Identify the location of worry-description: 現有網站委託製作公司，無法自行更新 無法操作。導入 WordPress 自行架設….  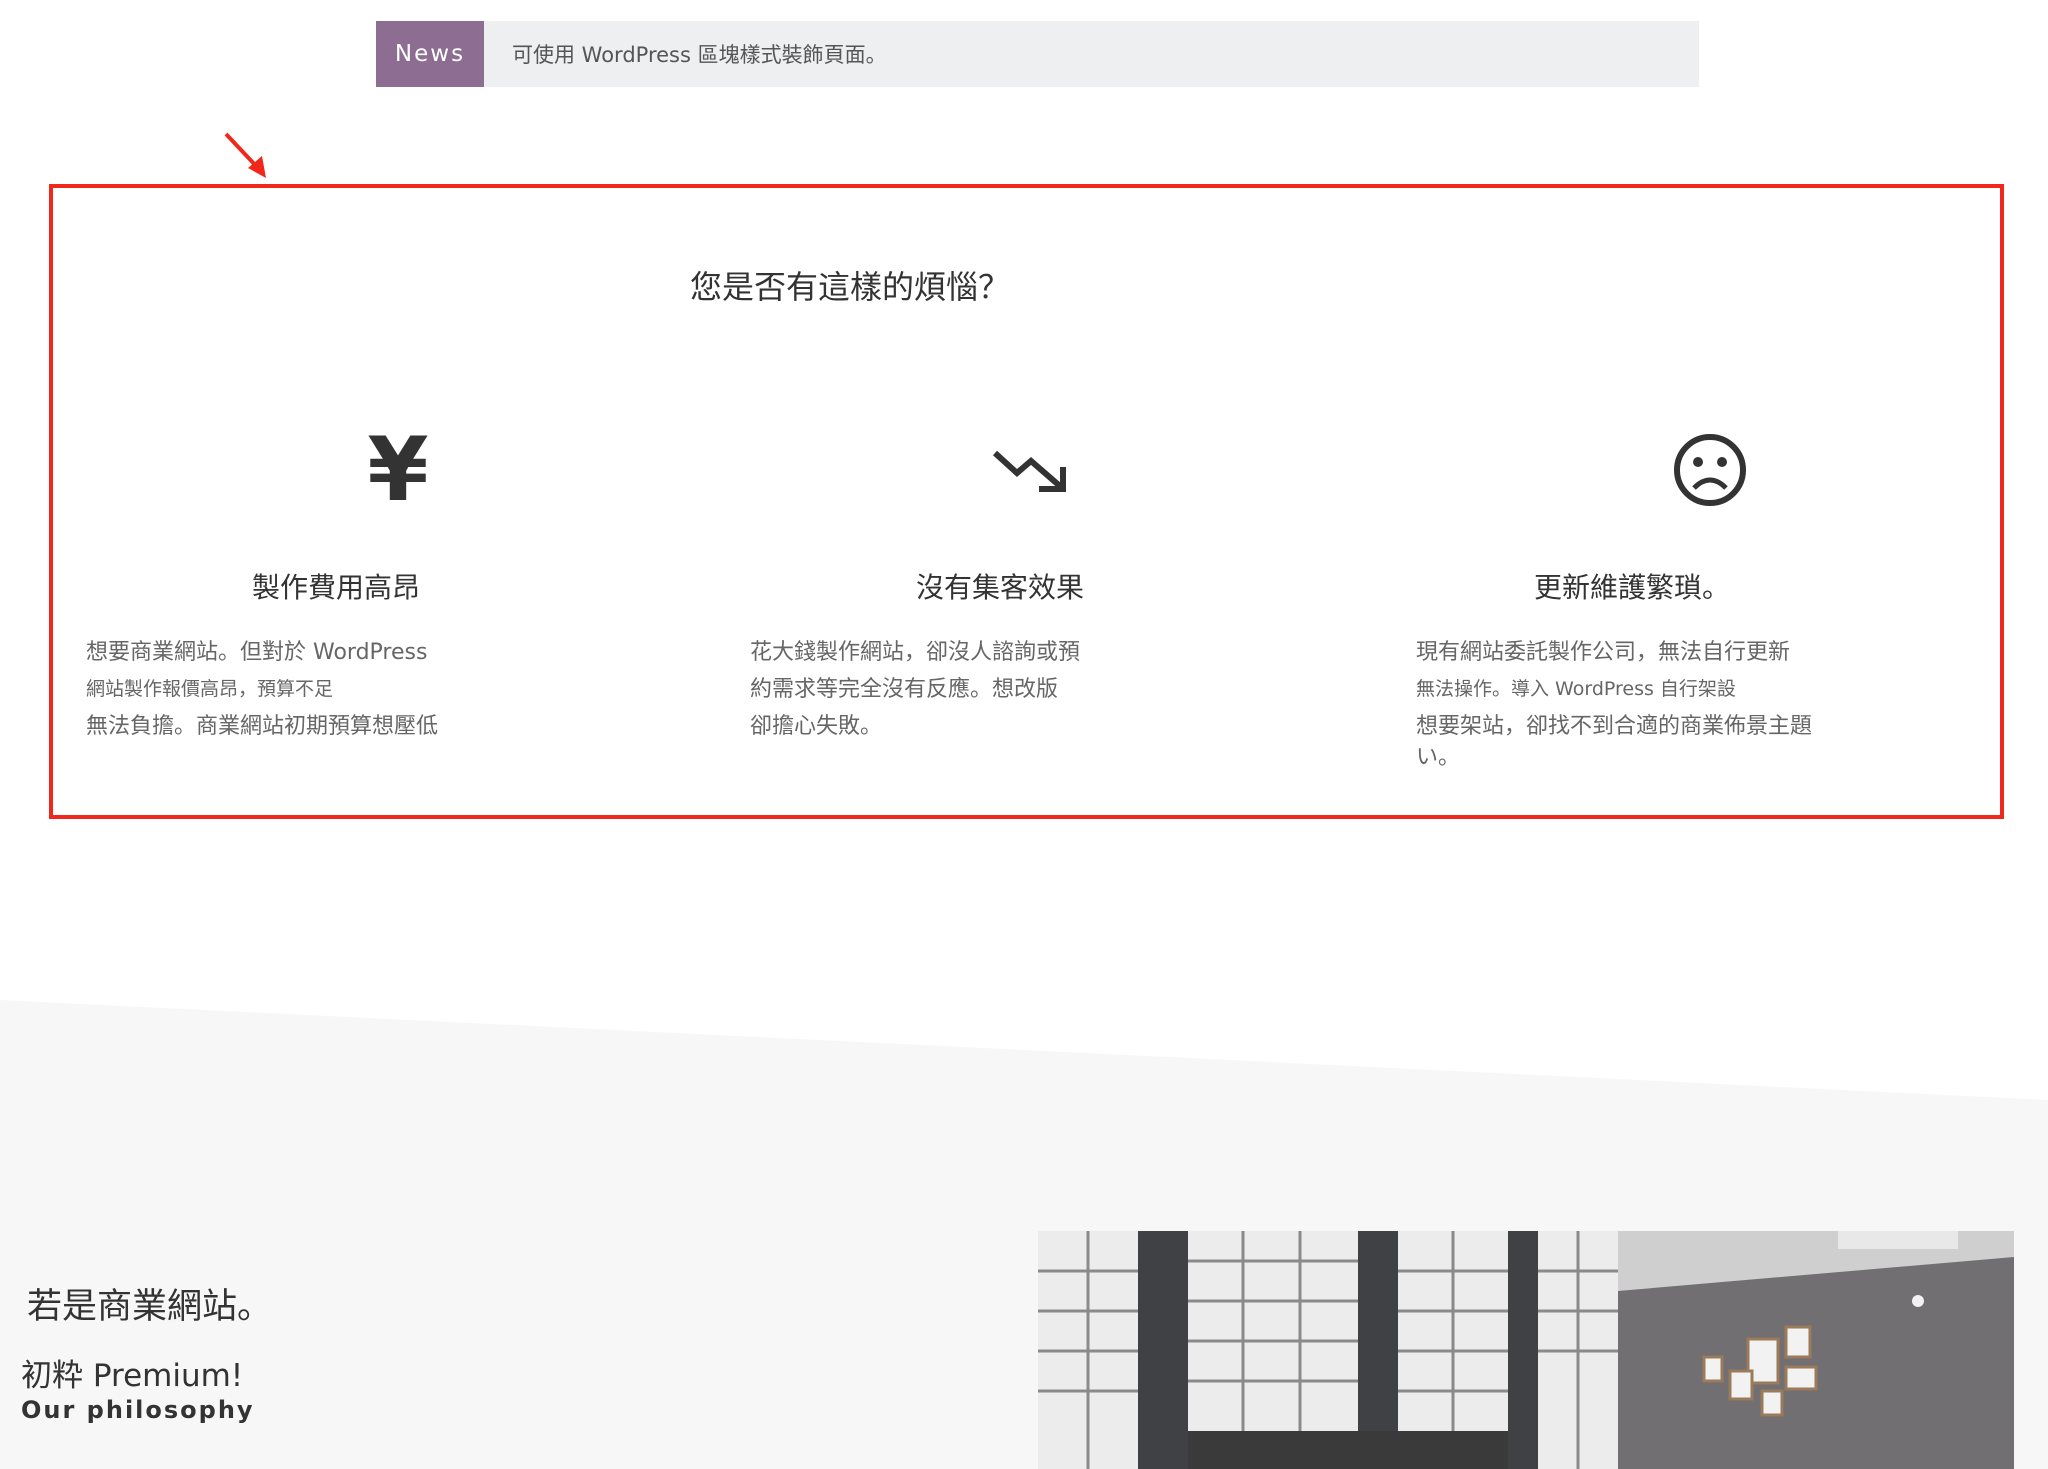
(1614, 705).